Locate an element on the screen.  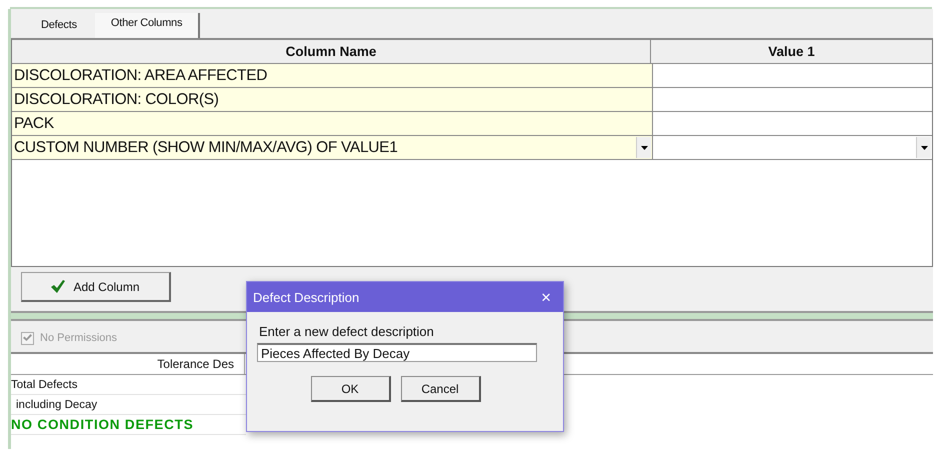
column-header: Tolerance Des is located at coordinates (128, 364).